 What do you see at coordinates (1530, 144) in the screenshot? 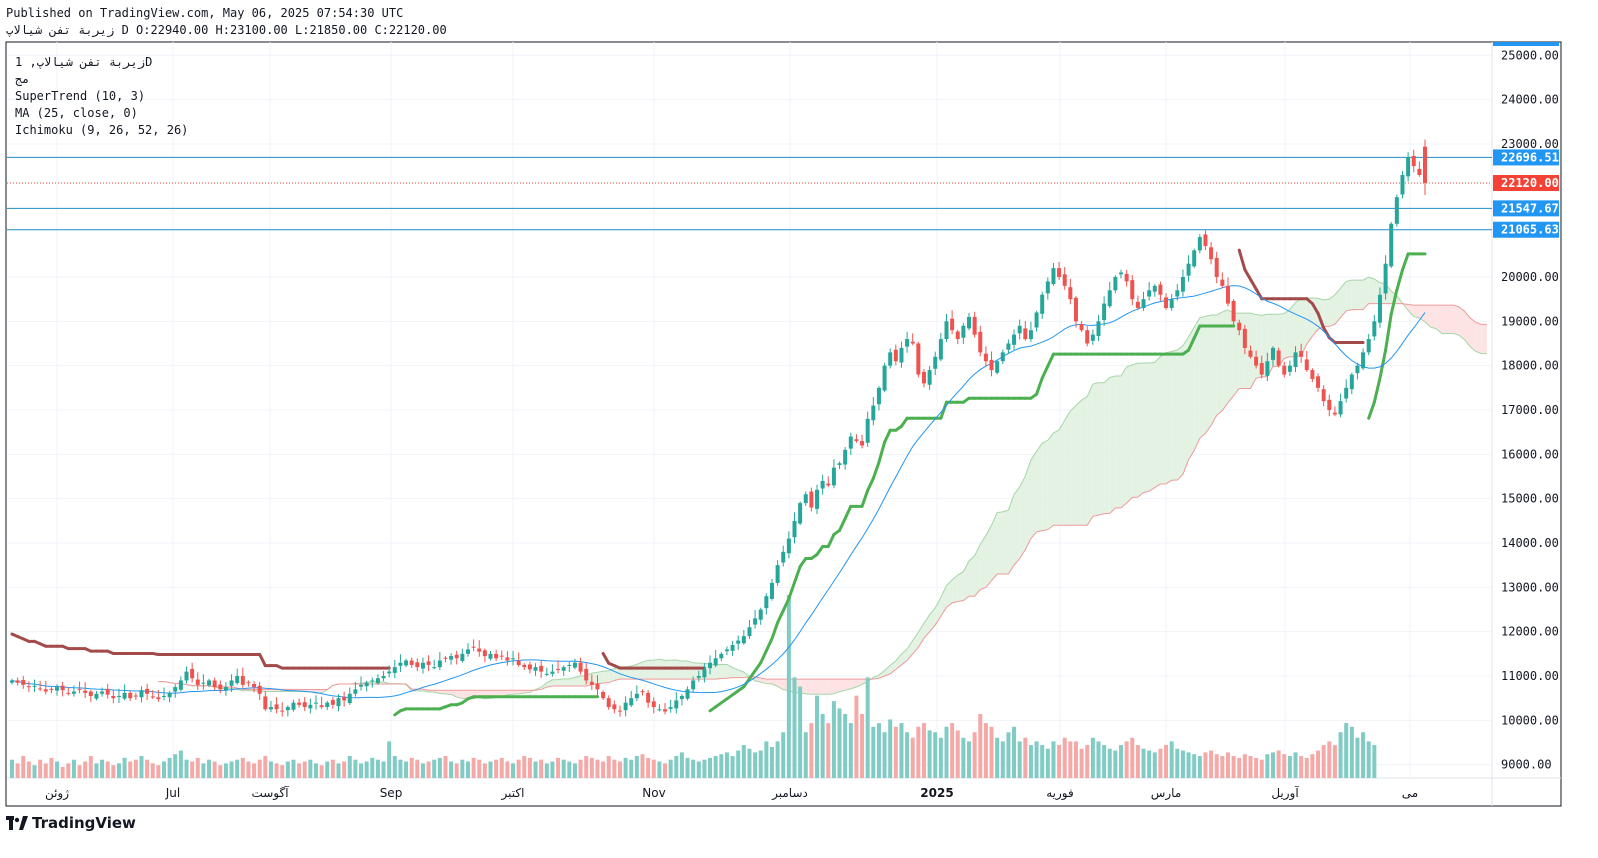
I see `y-tick-label: 23000.00` at bounding box center [1530, 144].